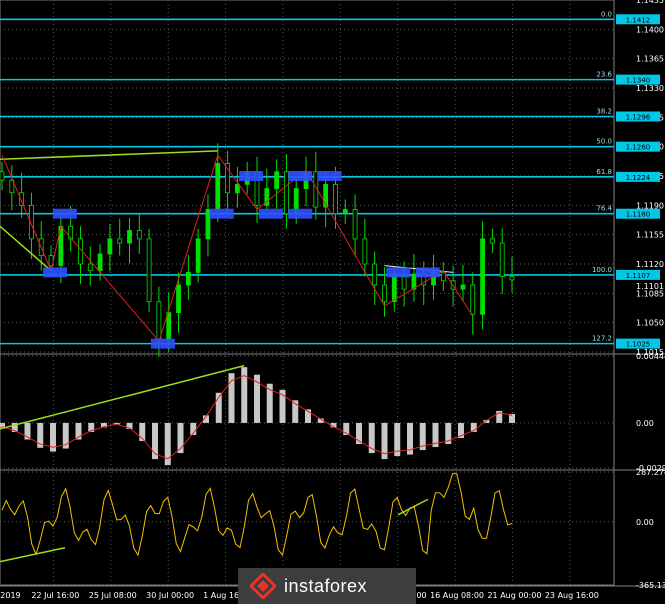 The width and height of the screenshot is (665, 604). What do you see at coordinates (650, 29) in the screenshot?
I see `price-tick-label: 1.1400` at bounding box center [650, 29].